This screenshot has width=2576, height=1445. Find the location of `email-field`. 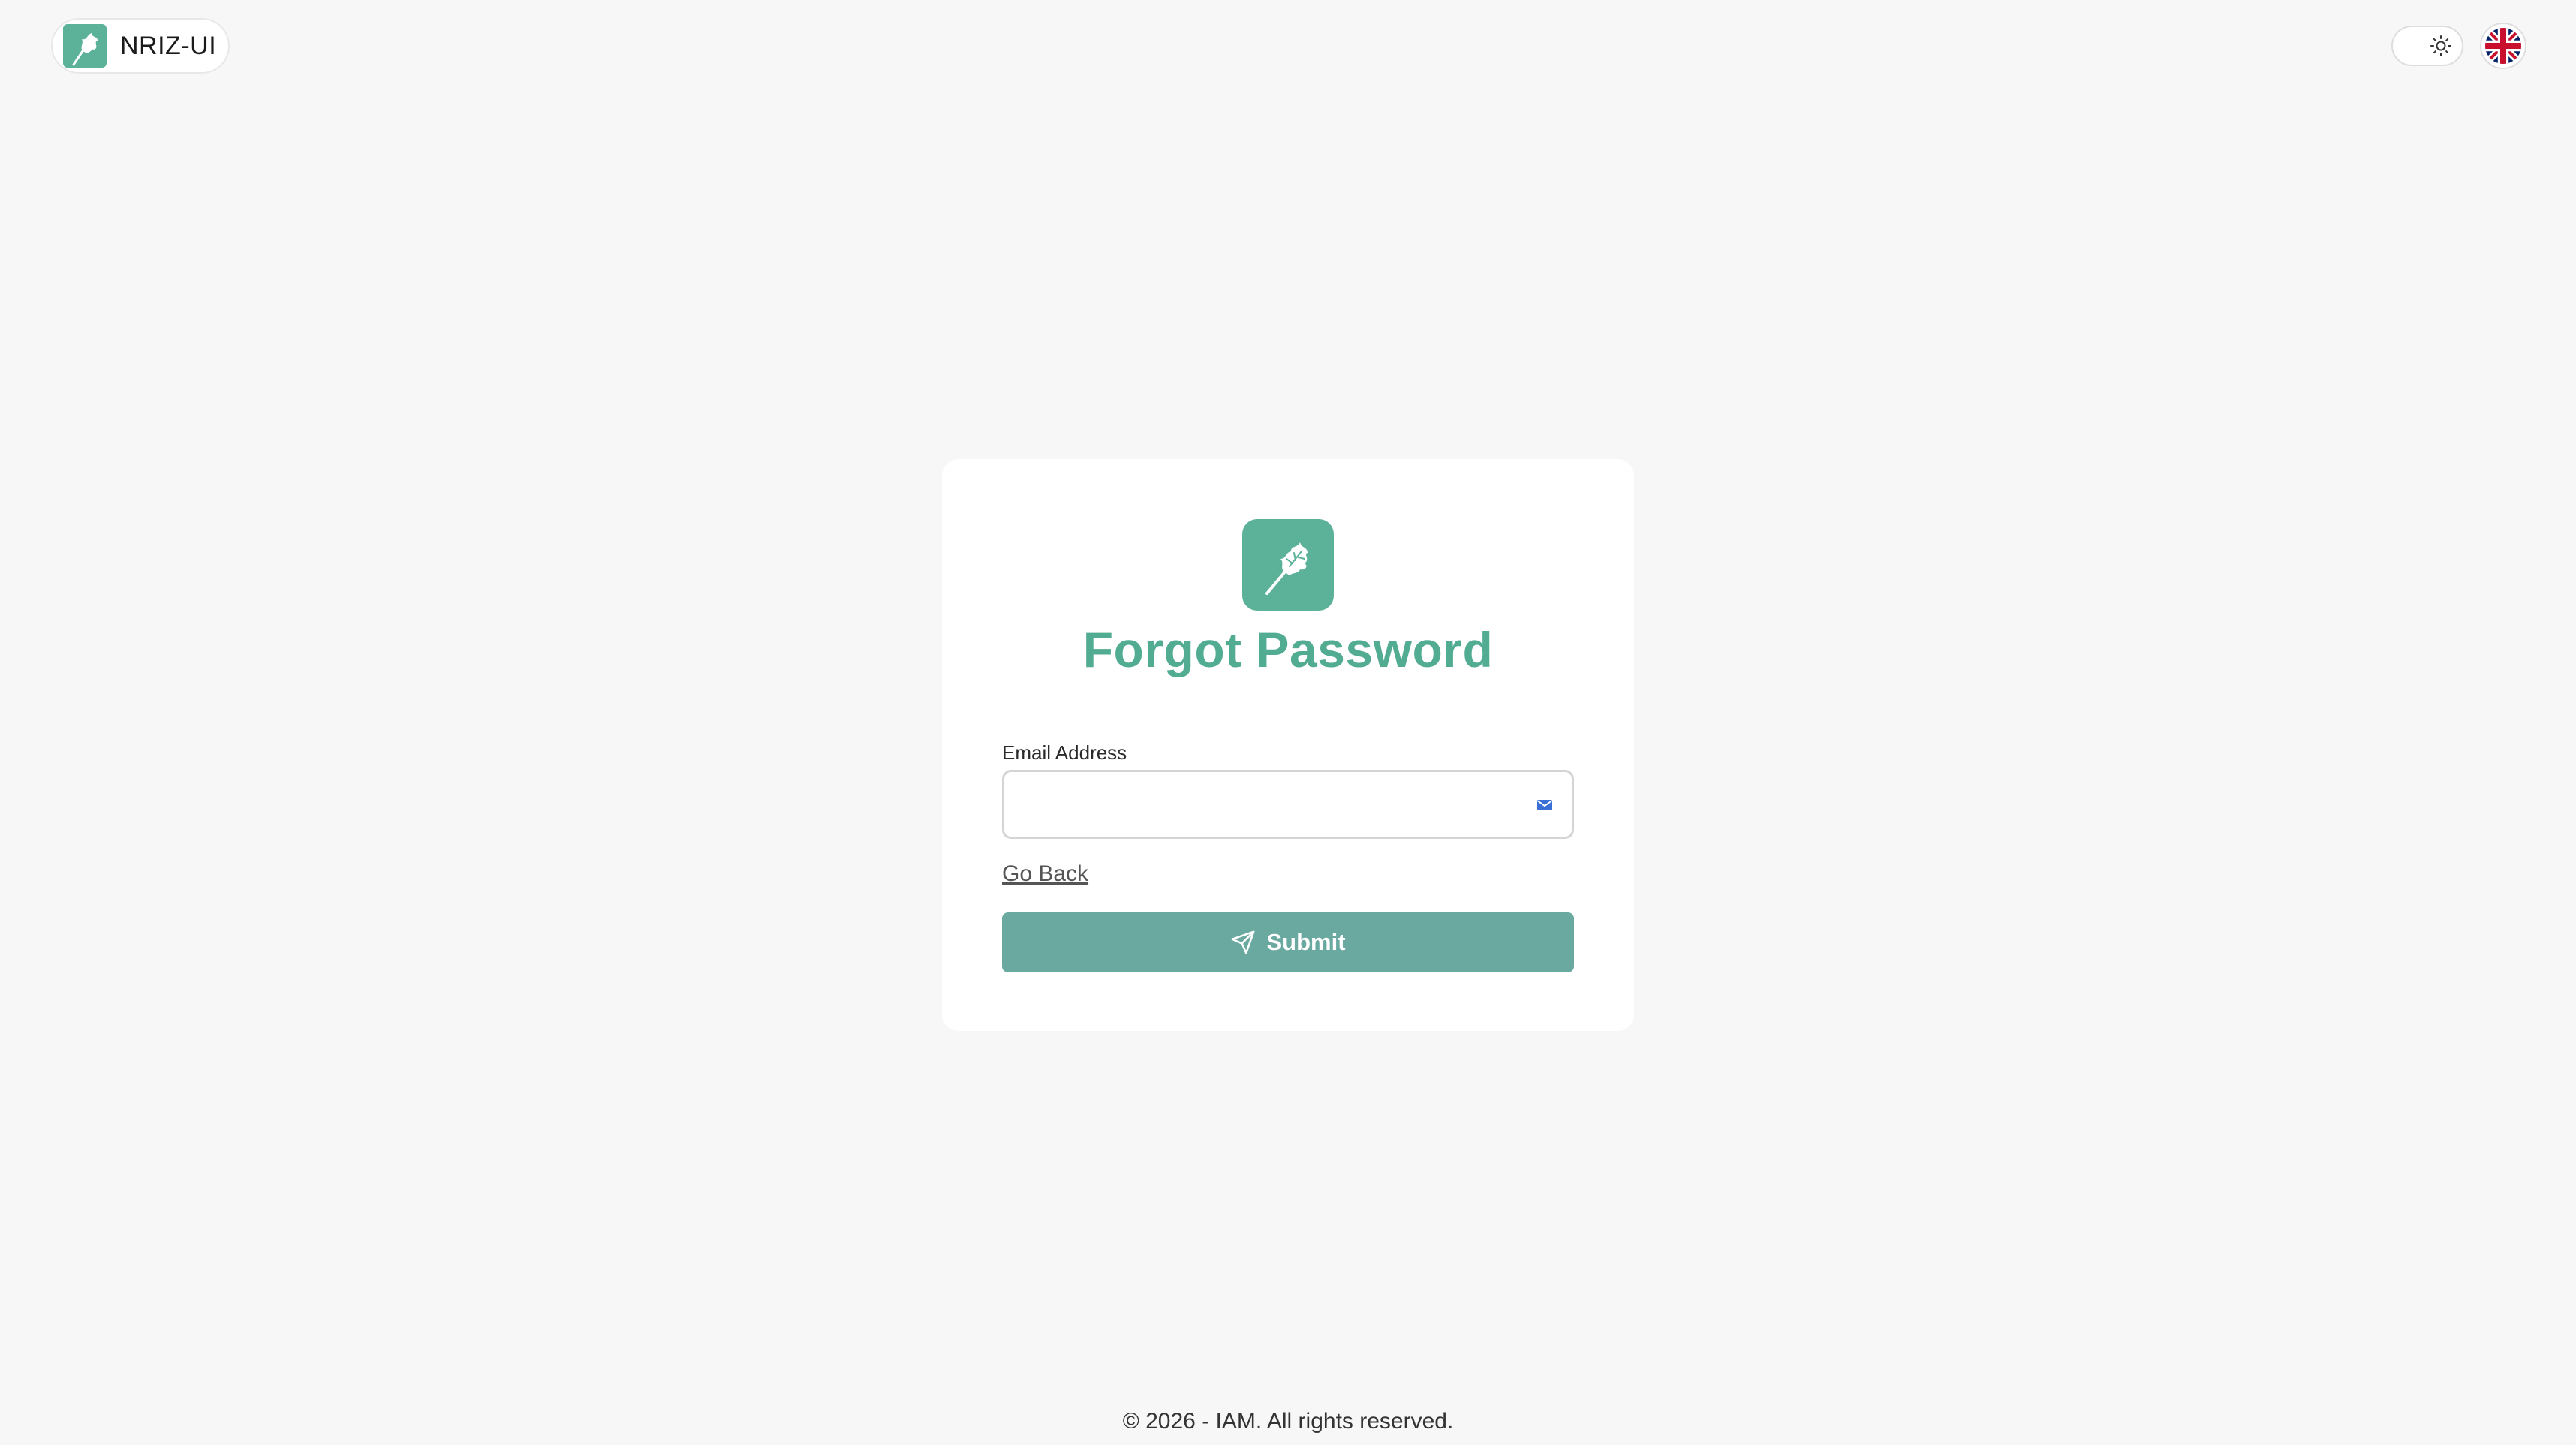

email-field is located at coordinates (1288, 804).